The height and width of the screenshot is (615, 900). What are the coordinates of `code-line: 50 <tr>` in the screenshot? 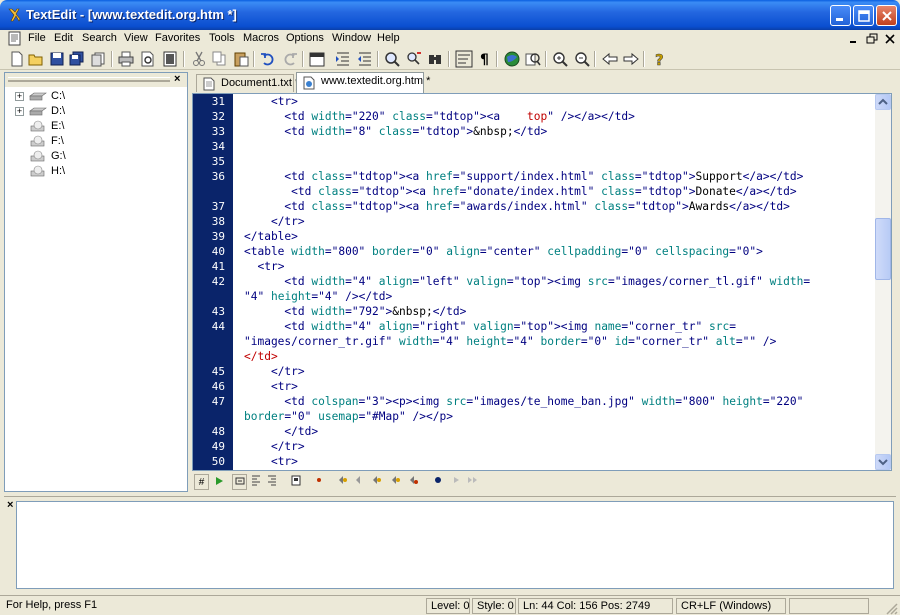 It's located at (551, 461).